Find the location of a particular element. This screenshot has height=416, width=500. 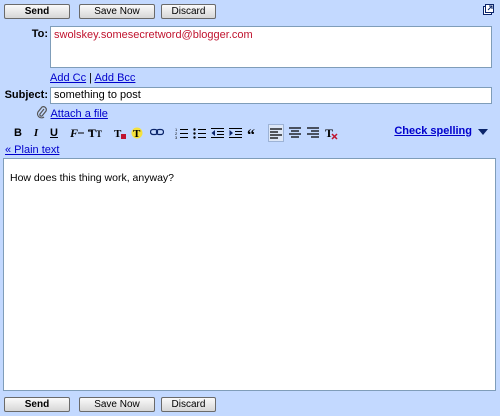

to-label: To: is located at coordinates (39, 34).